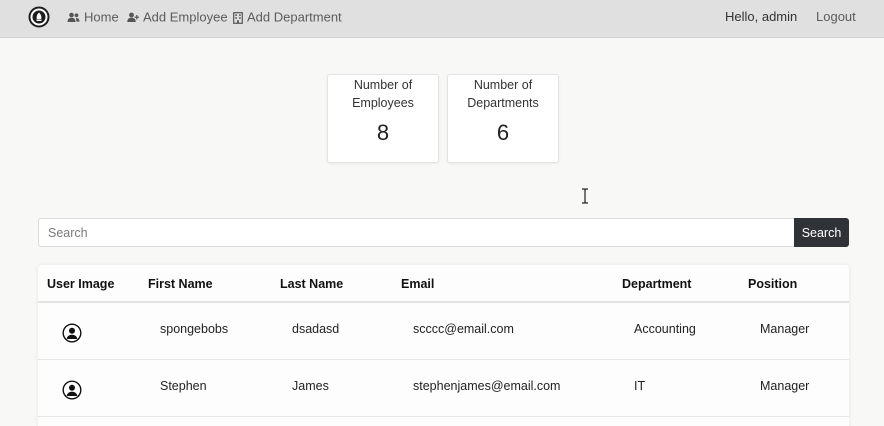 This screenshot has width=884, height=426. Describe the element at coordinates (183, 386) in the screenshot. I see `cell-first-name: Stephen` at that location.